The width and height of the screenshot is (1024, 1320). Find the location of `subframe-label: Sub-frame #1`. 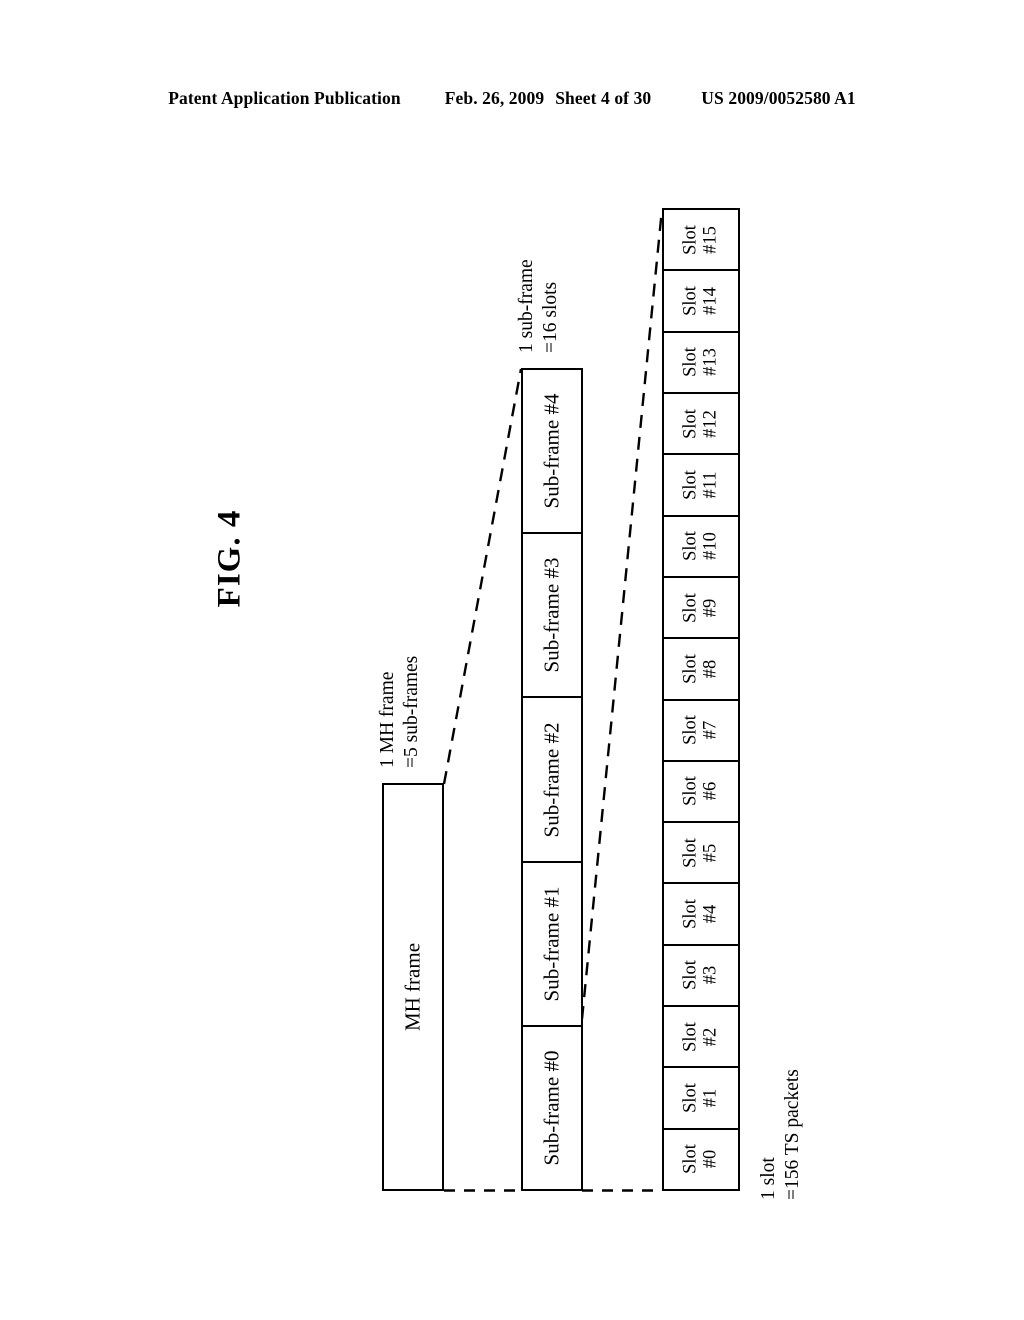

subframe-label: Sub-frame #1 is located at coordinates (551, 944).